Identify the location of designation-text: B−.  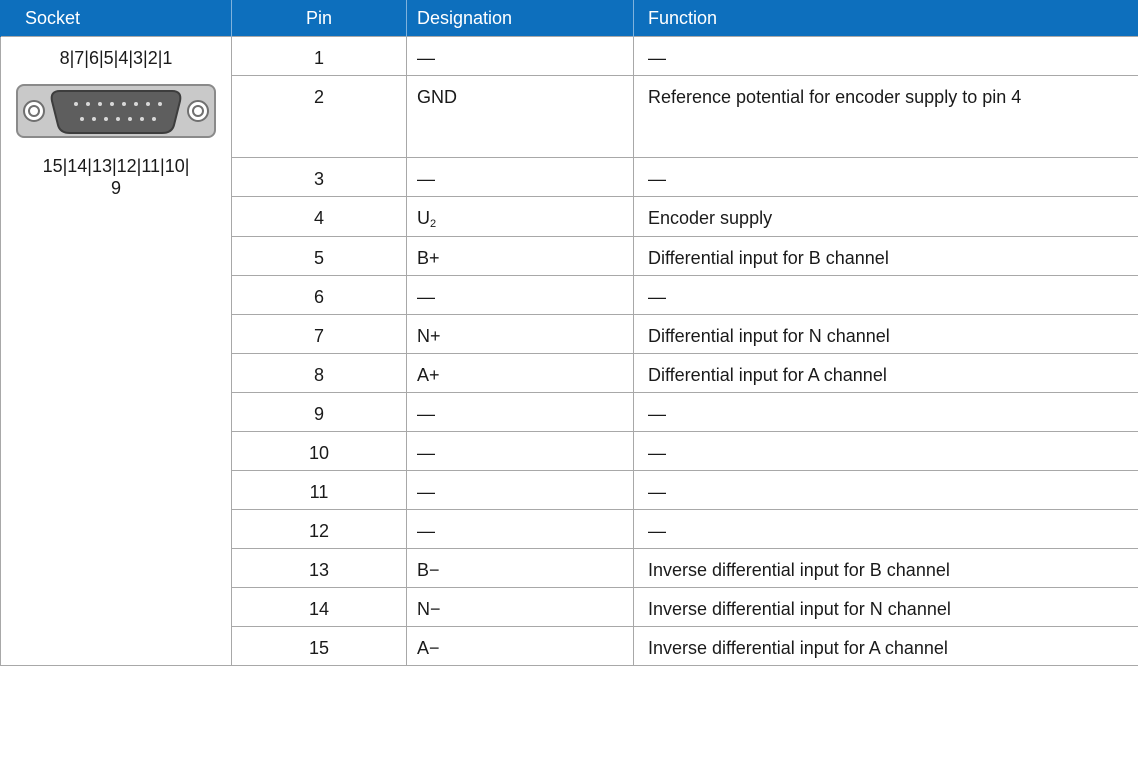
(428, 570).